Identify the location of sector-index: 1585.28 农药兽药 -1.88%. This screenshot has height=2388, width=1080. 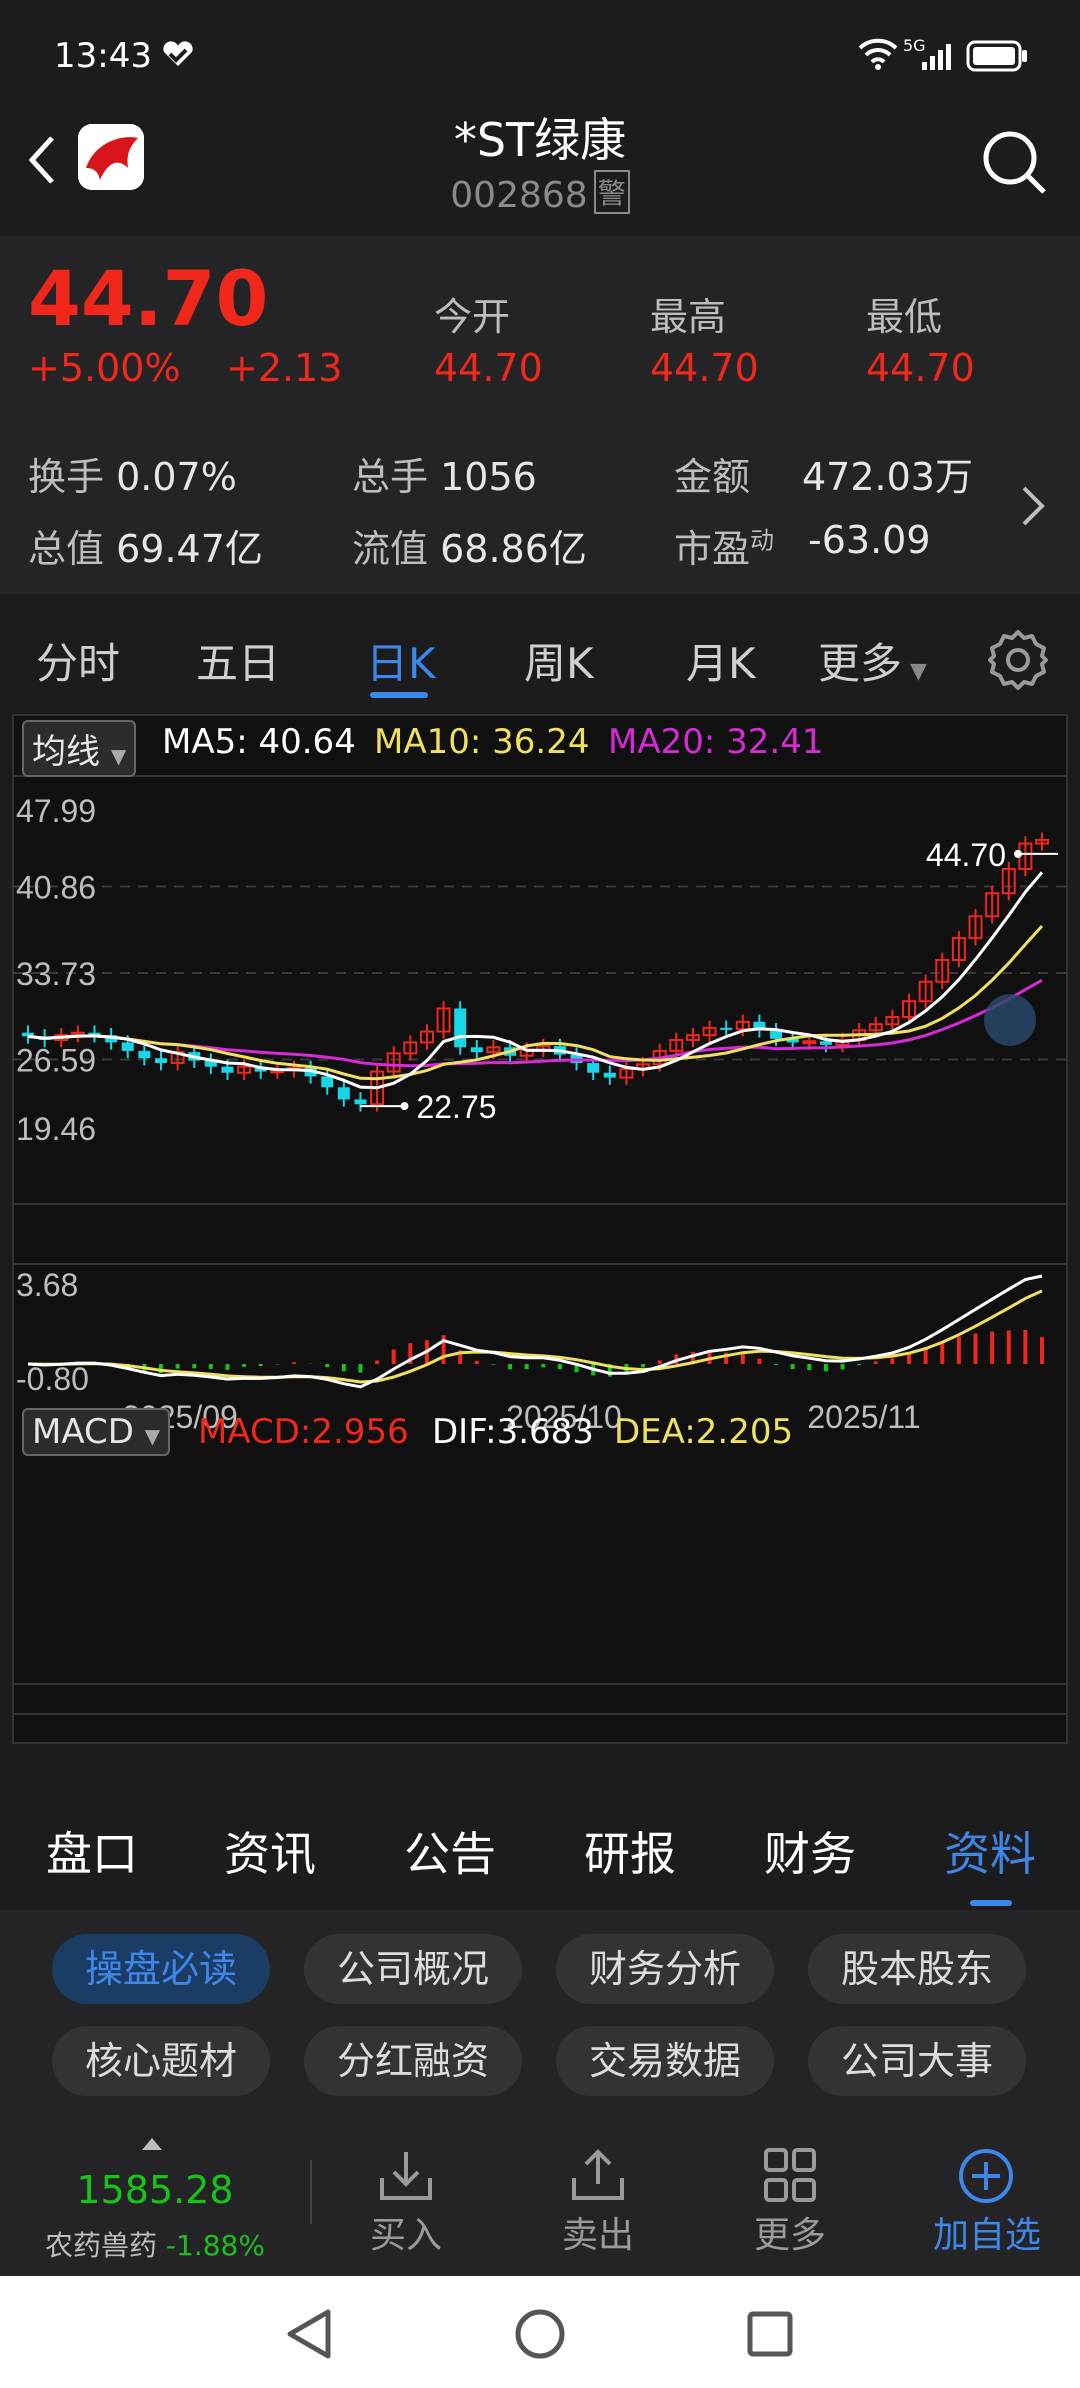
(155, 2198).